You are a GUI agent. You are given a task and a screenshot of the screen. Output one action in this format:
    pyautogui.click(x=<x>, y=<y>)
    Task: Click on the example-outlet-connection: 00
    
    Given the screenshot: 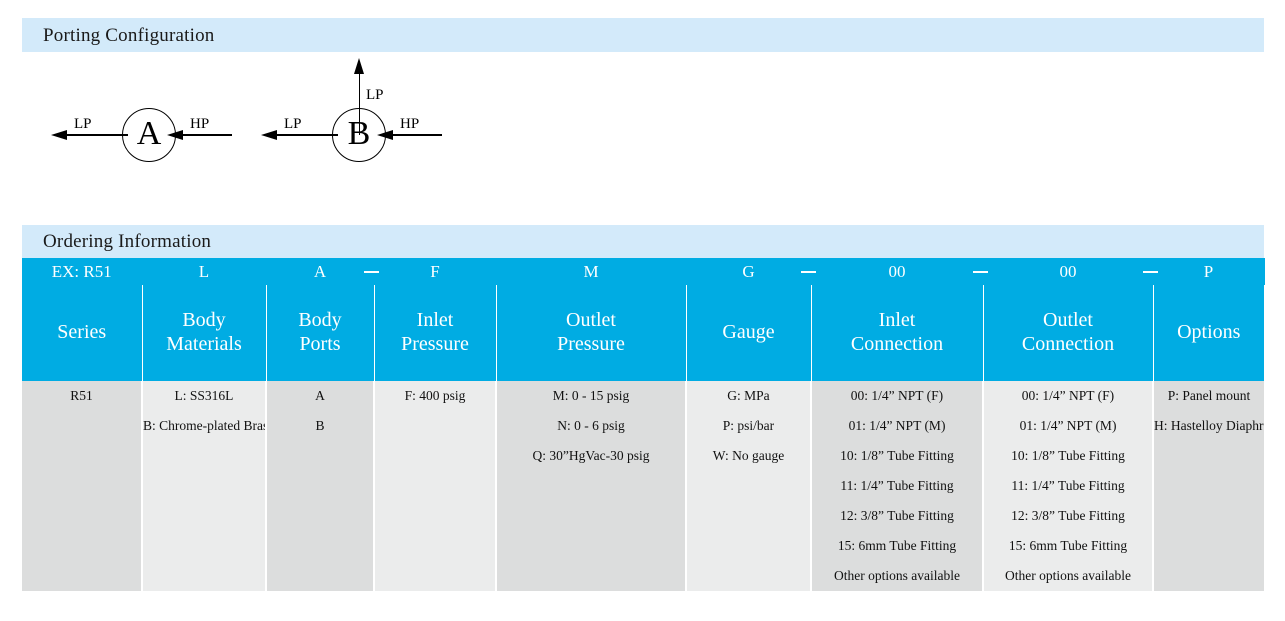 What is the action you would take?
    pyautogui.click(x=1063, y=271)
    